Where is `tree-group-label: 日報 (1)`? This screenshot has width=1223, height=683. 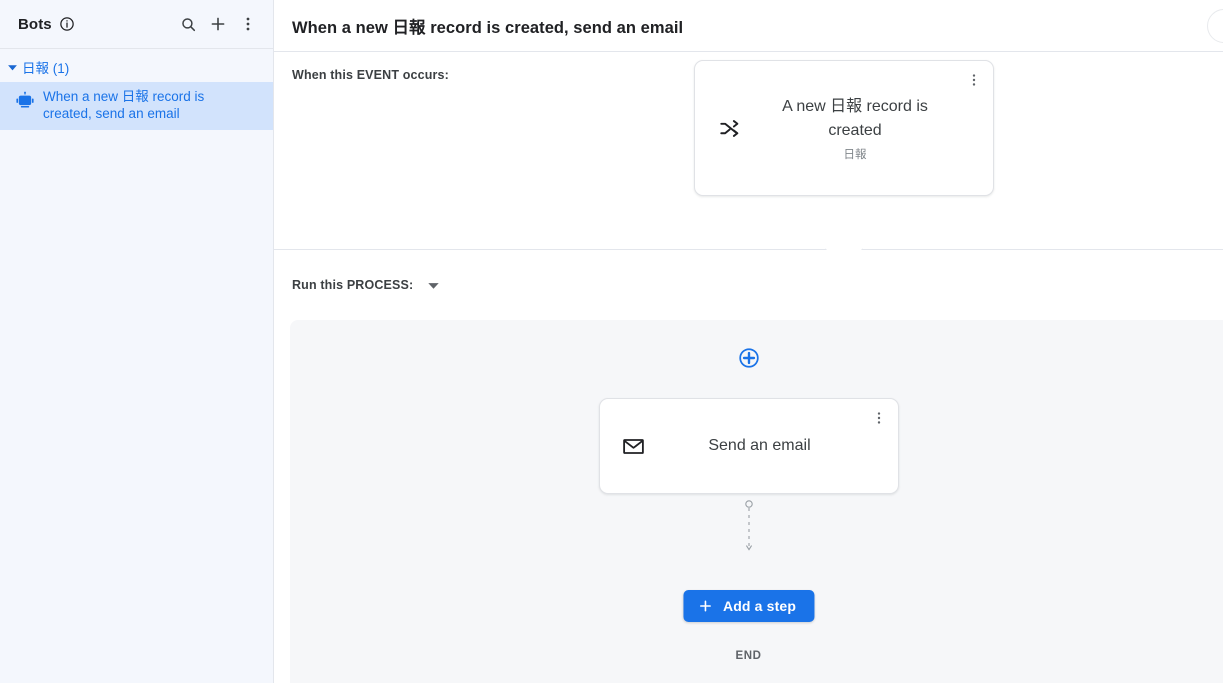
tree-group-label: 日報 (1) is located at coordinates (46, 68).